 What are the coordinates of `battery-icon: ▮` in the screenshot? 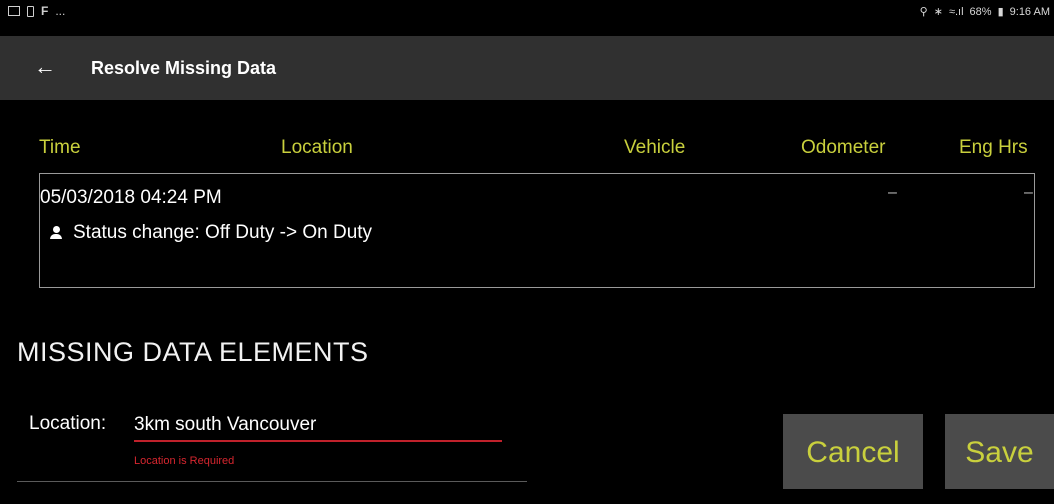 It's located at (1000, 12).